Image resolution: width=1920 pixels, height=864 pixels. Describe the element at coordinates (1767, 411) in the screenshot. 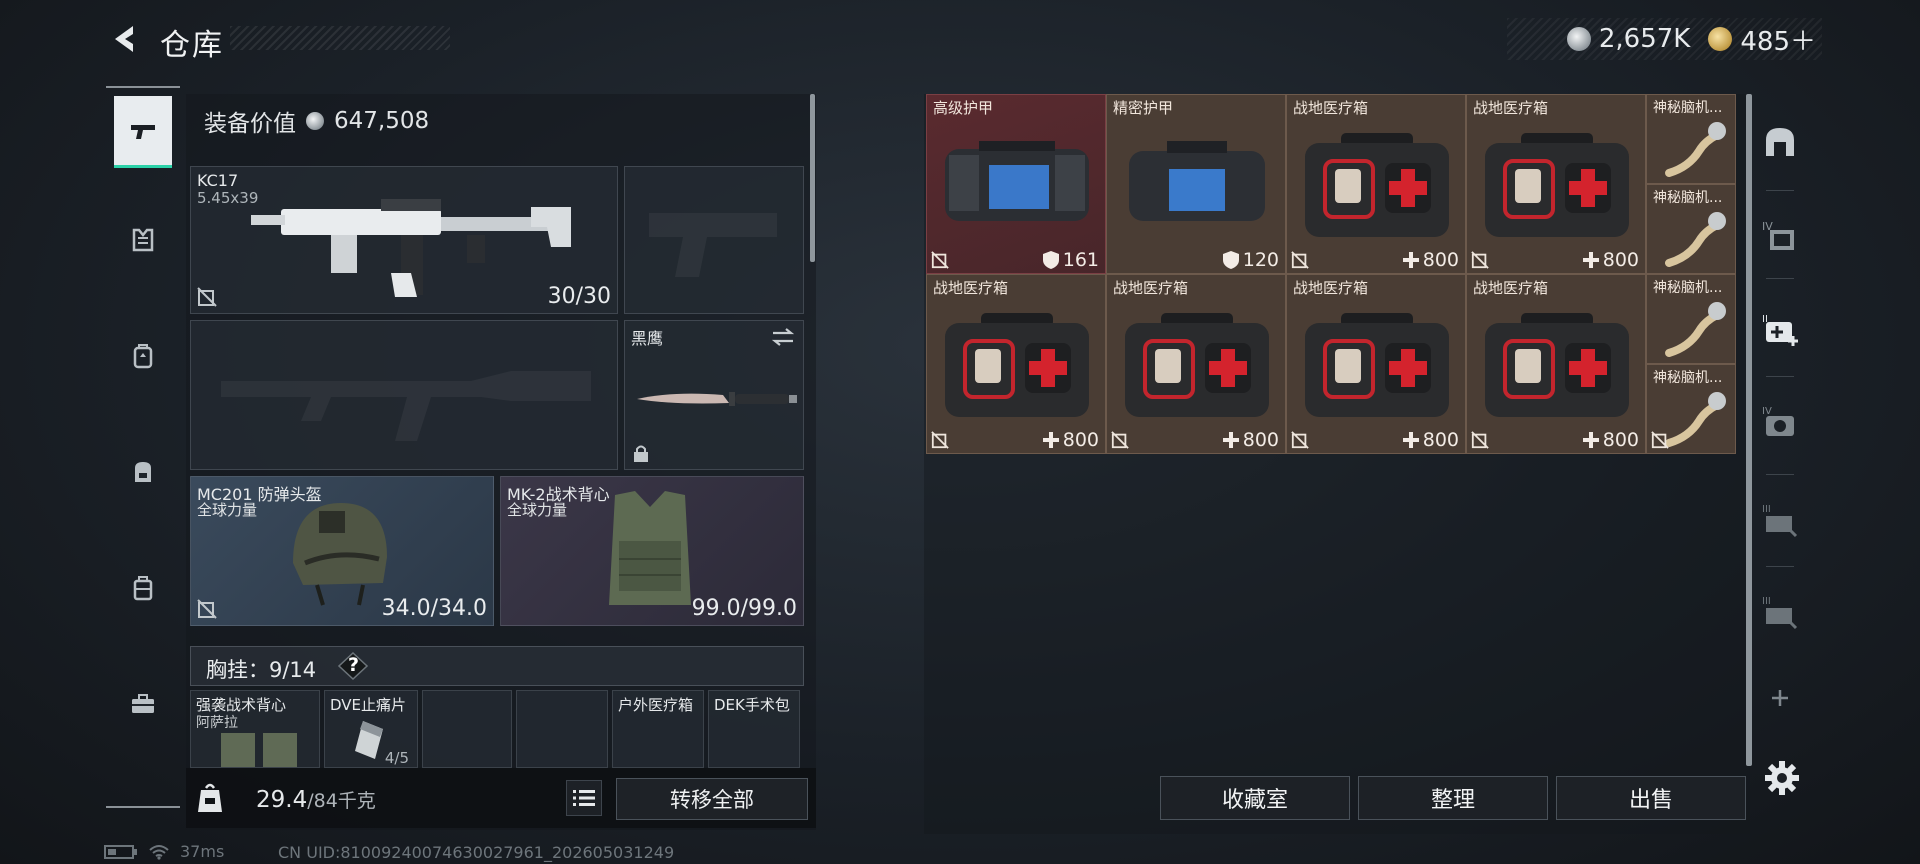

I see `svg-text: IV` at that location.